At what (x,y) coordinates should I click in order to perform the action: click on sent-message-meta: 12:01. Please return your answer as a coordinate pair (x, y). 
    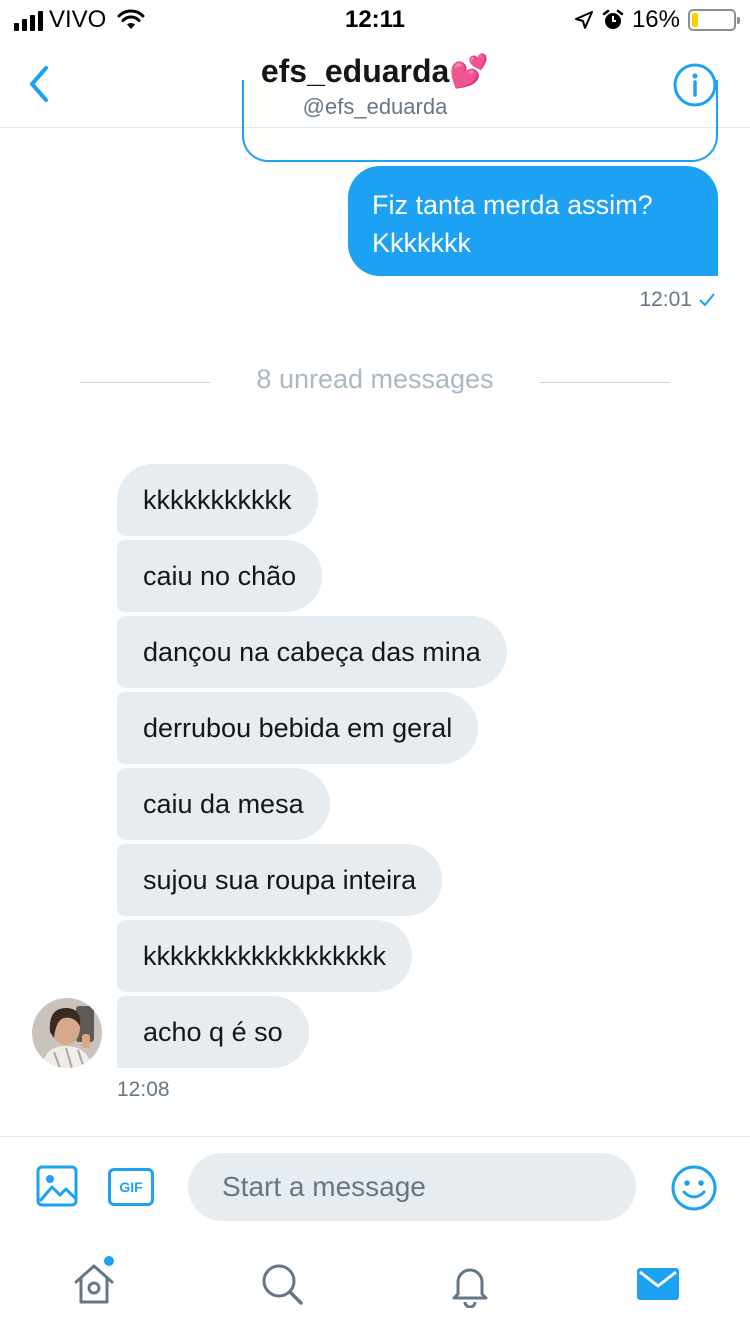
    Looking at the image, I should click on (677, 300).